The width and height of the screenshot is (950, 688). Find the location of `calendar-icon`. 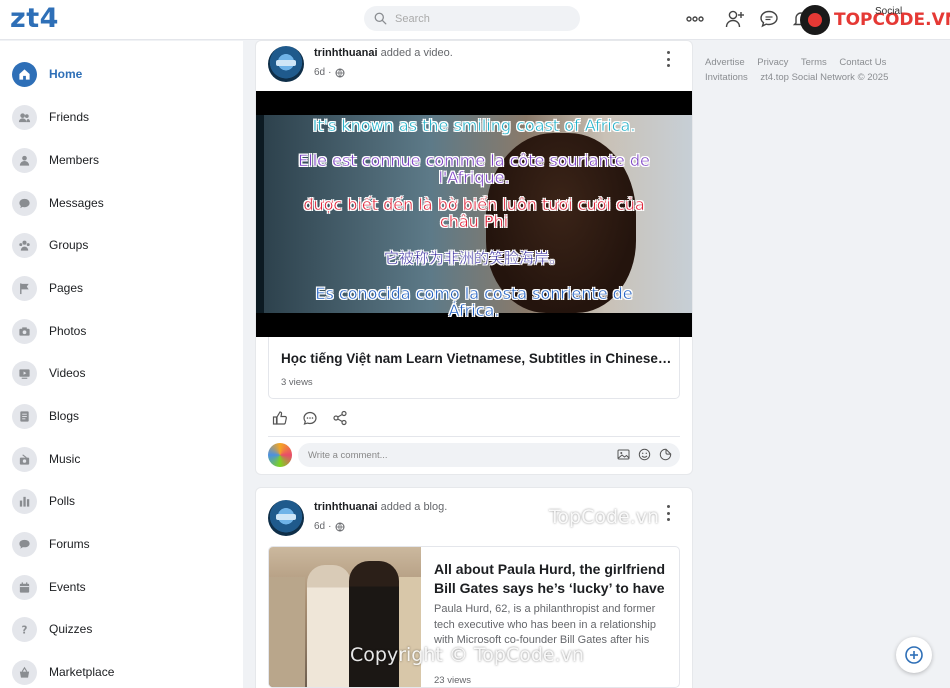

calendar-icon is located at coordinates (24, 587).